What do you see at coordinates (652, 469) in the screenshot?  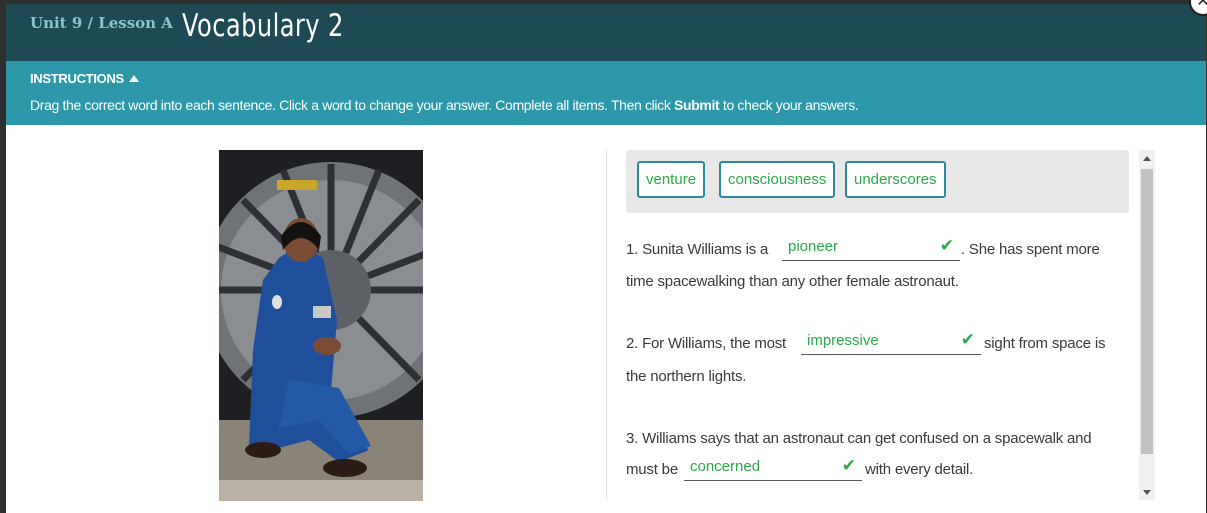 I see `question-3-line-2: must be` at bounding box center [652, 469].